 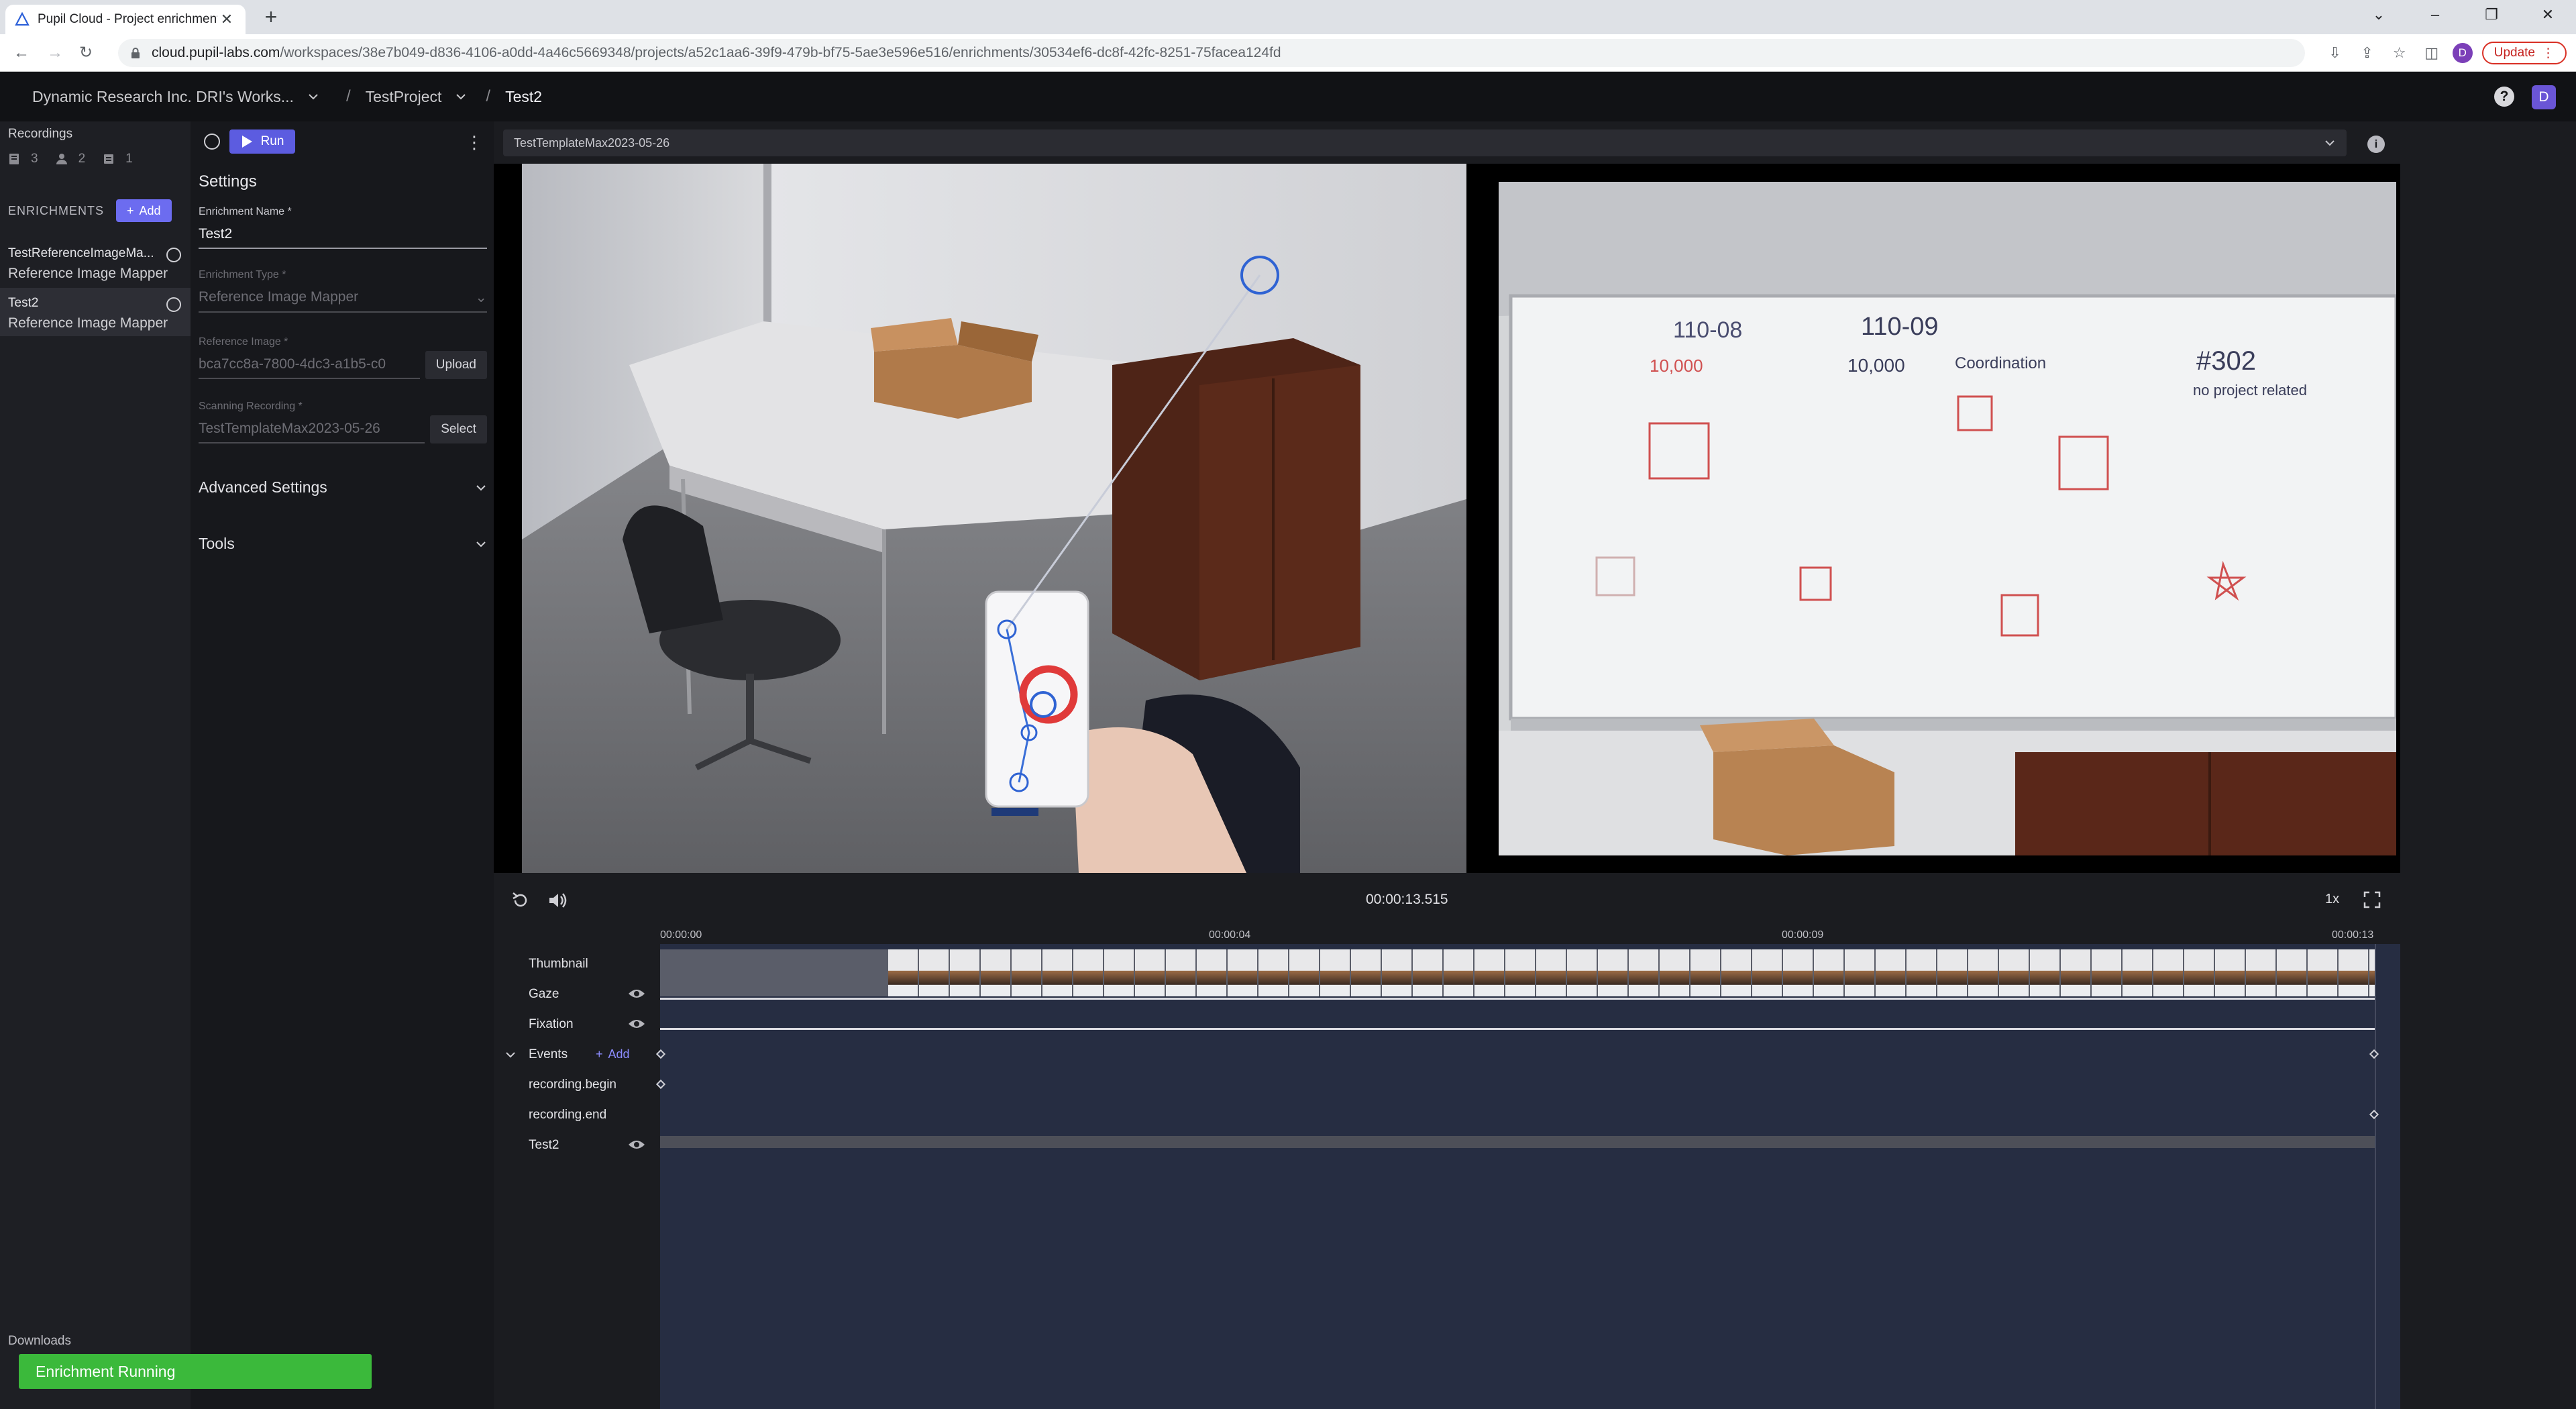 What do you see at coordinates (2491, 17) in the screenshot?
I see `restore-icon: ❐` at bounding box center [2491, 17].